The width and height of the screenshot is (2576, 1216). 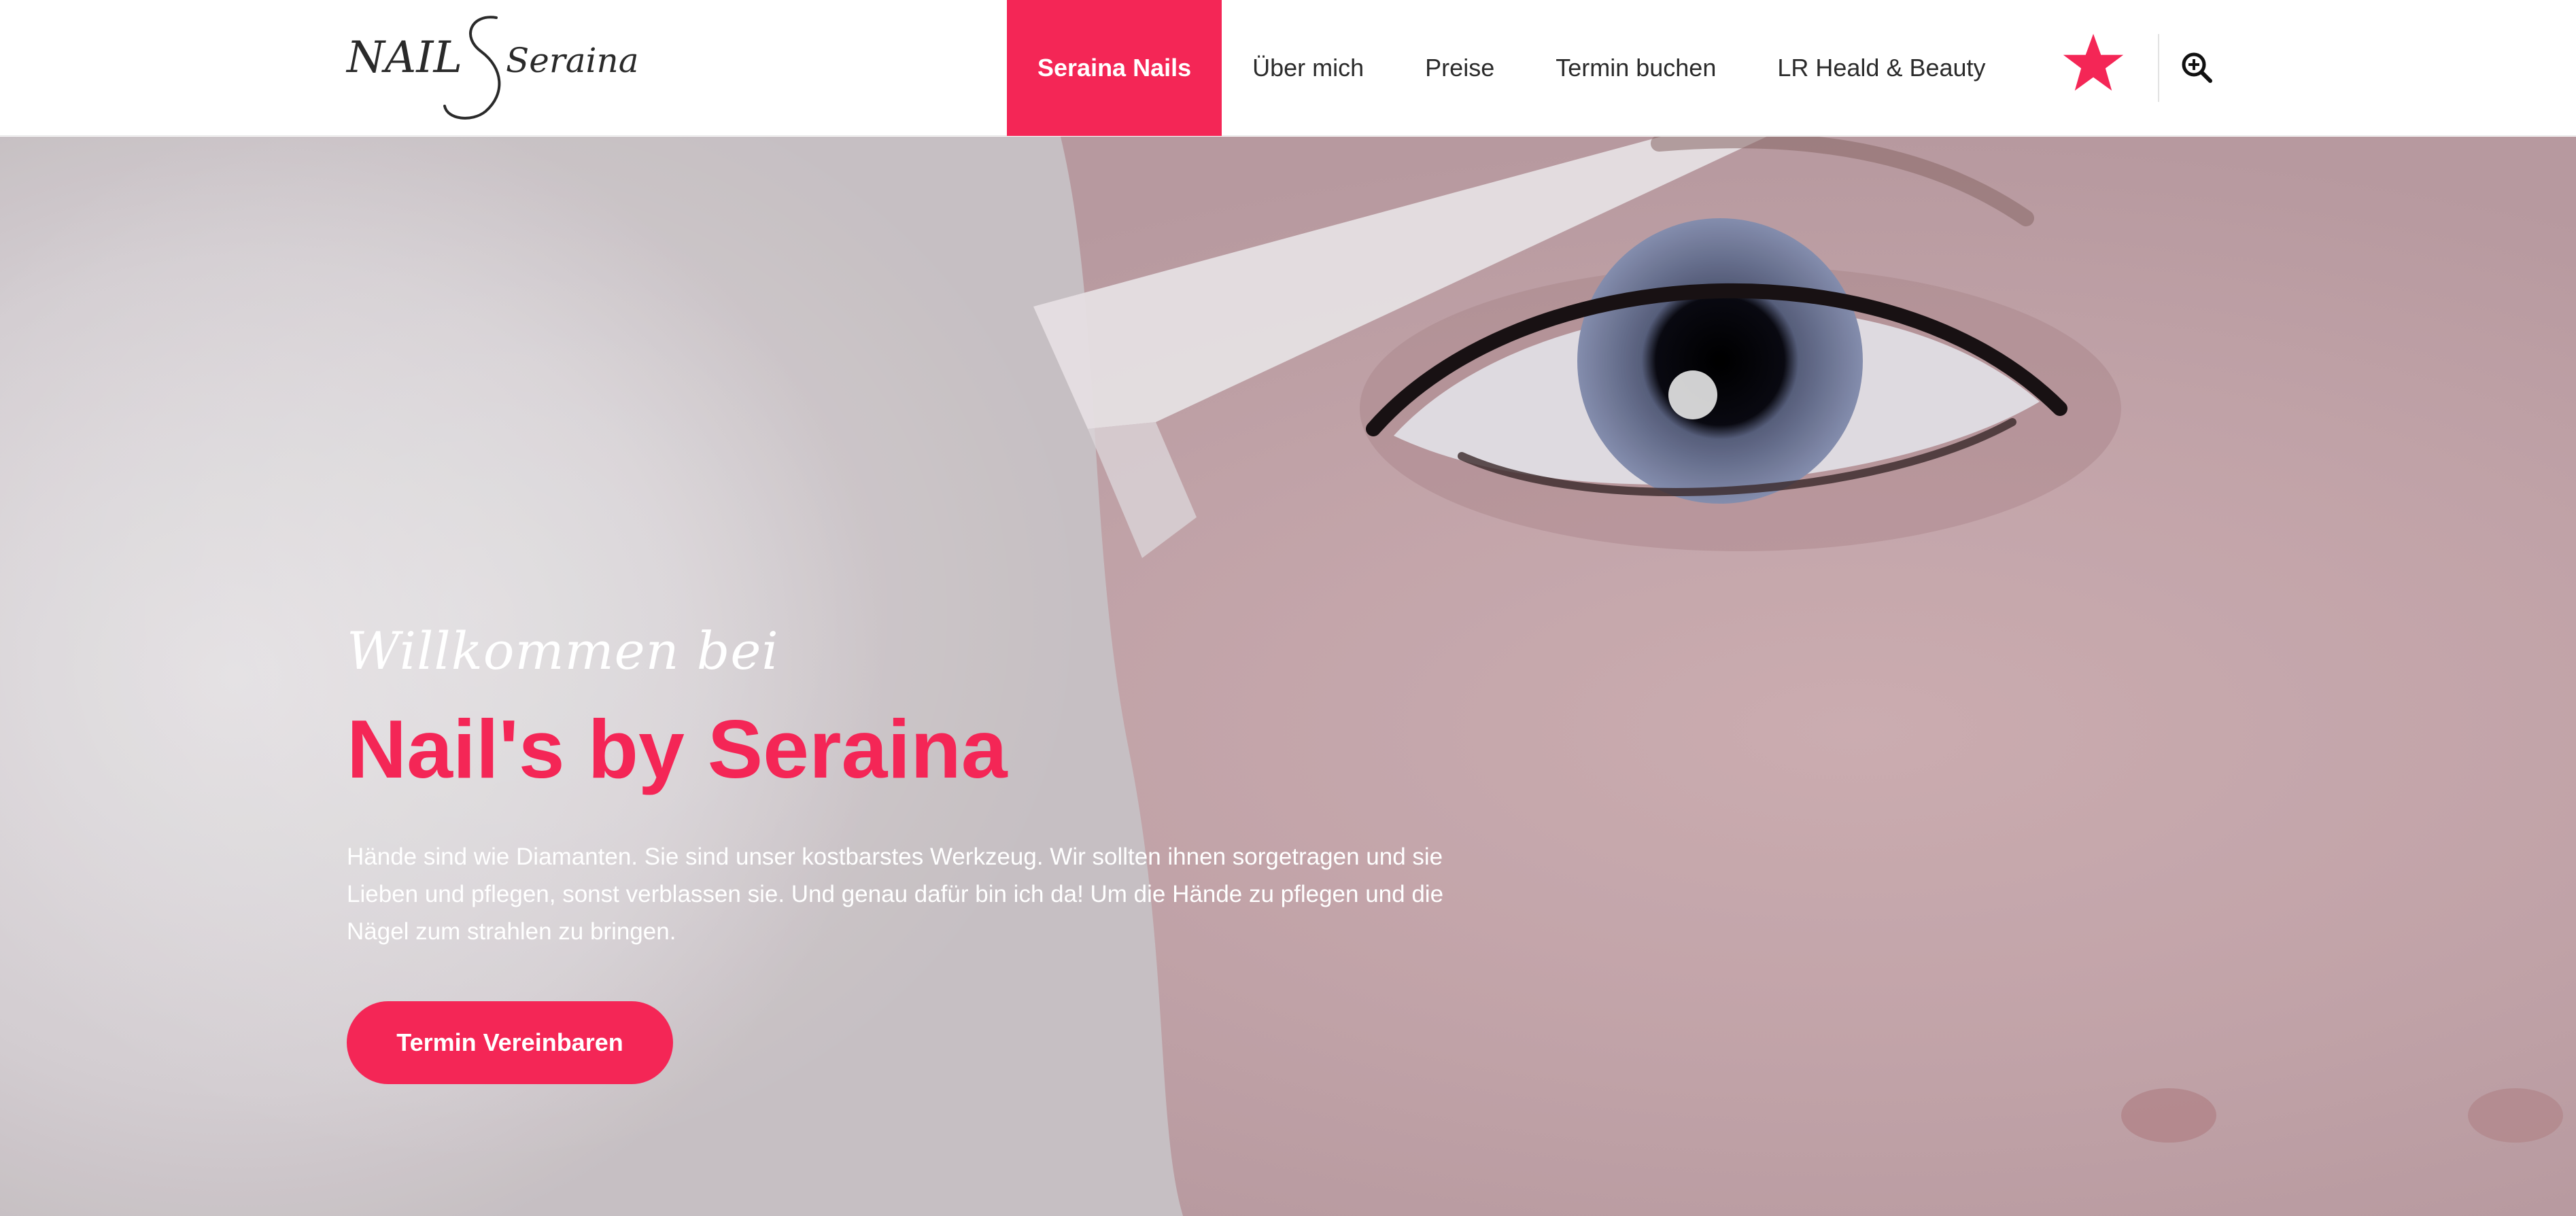 What do you see at coordinates (1459, 68) in the screenshot?
I see `nav-item-preise: Preise` at bounding box center [1459, 68].